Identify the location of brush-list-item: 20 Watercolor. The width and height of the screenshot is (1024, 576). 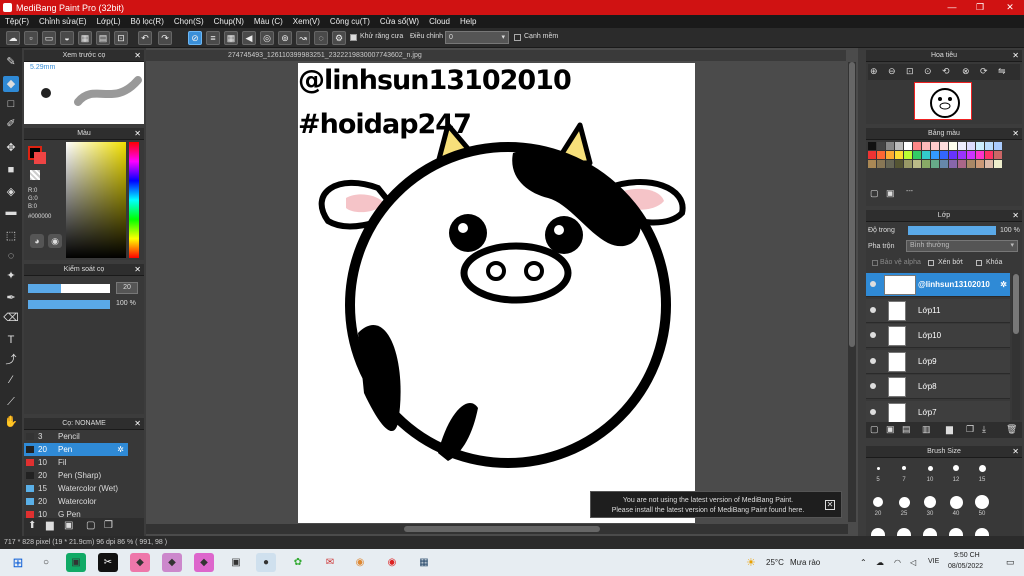
(76, 501).